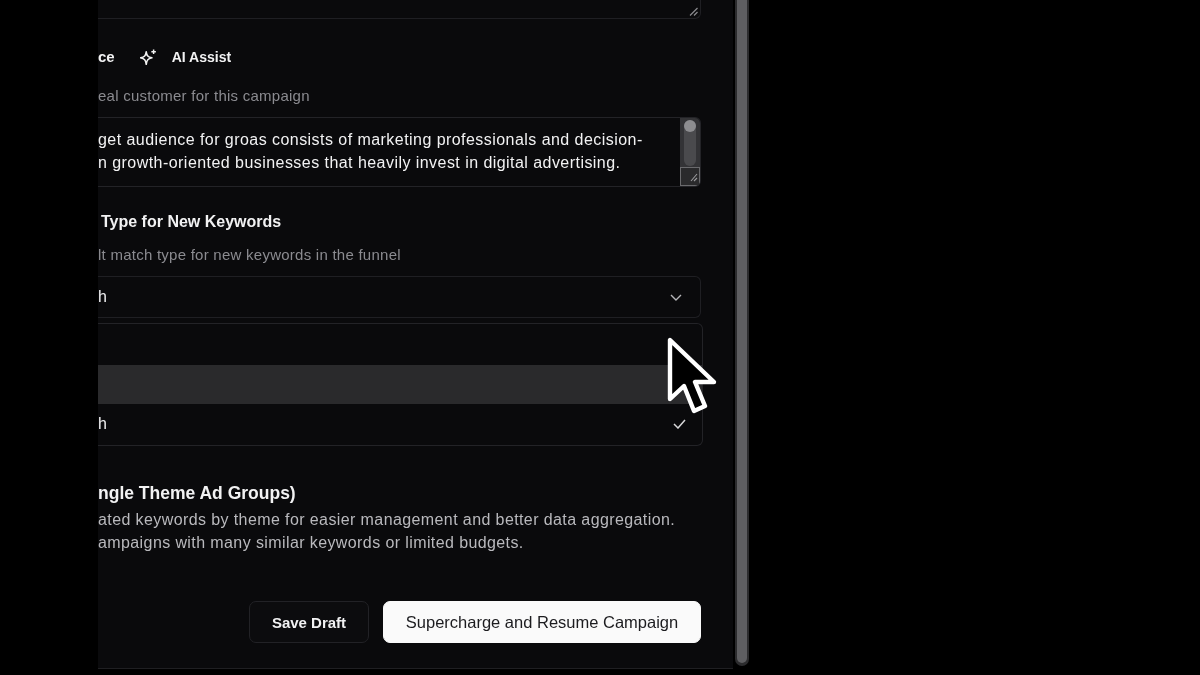 The height and width of the screenshot is (675, 1200). Describe the element at coordinates (400, 384) in the screenshot. I see `dropdown-option` at that location.